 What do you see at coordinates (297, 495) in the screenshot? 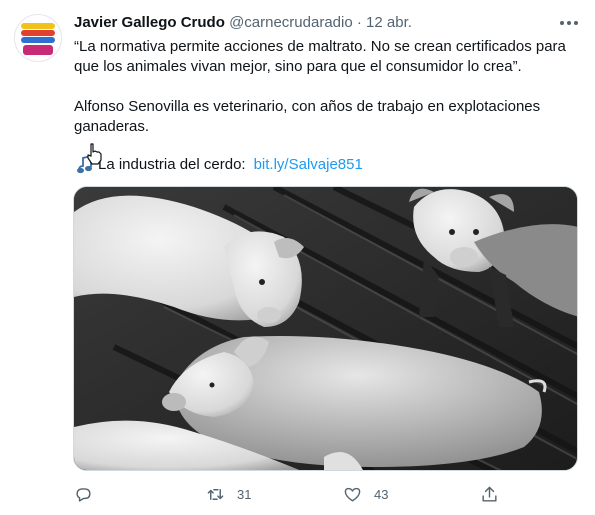
I see `tweet-actions: 31 43` at bounding box center [297, 495].